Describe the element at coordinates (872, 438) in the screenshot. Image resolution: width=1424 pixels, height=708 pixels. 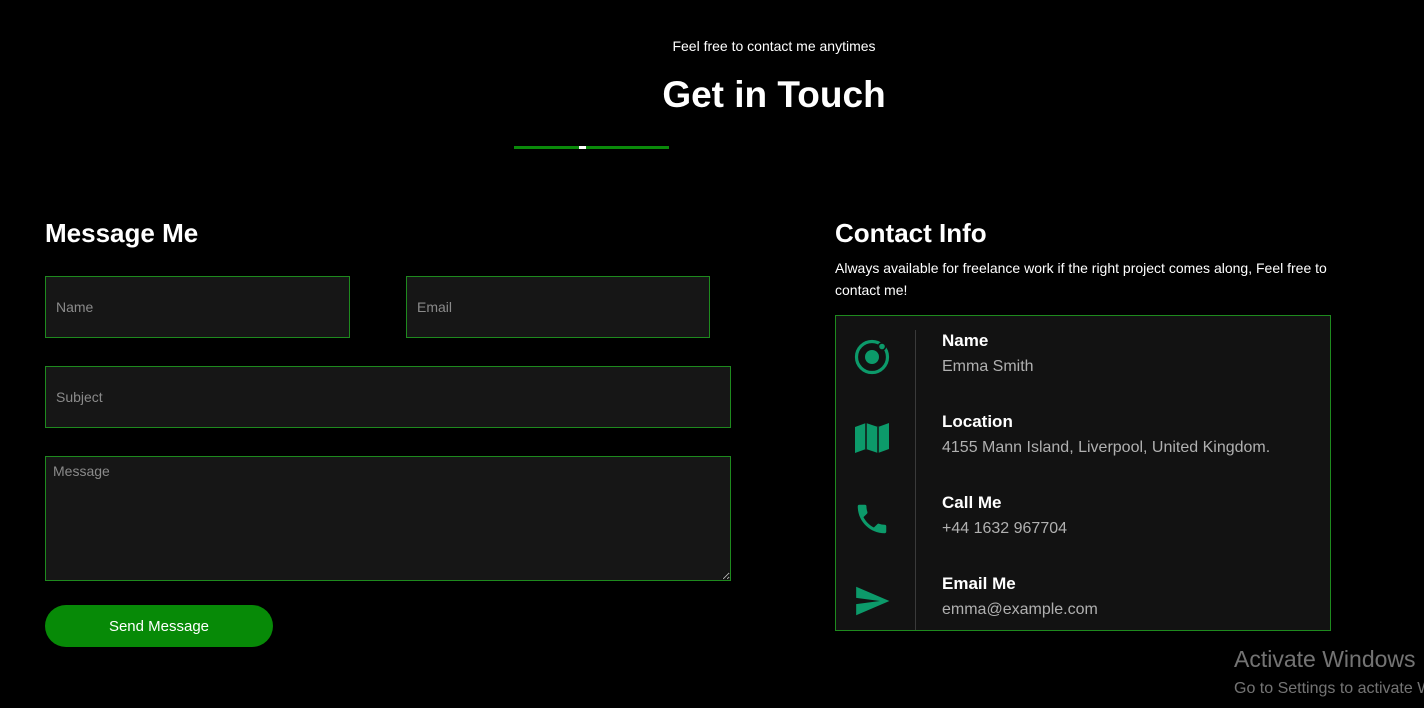
I see `map-icon` at that location.